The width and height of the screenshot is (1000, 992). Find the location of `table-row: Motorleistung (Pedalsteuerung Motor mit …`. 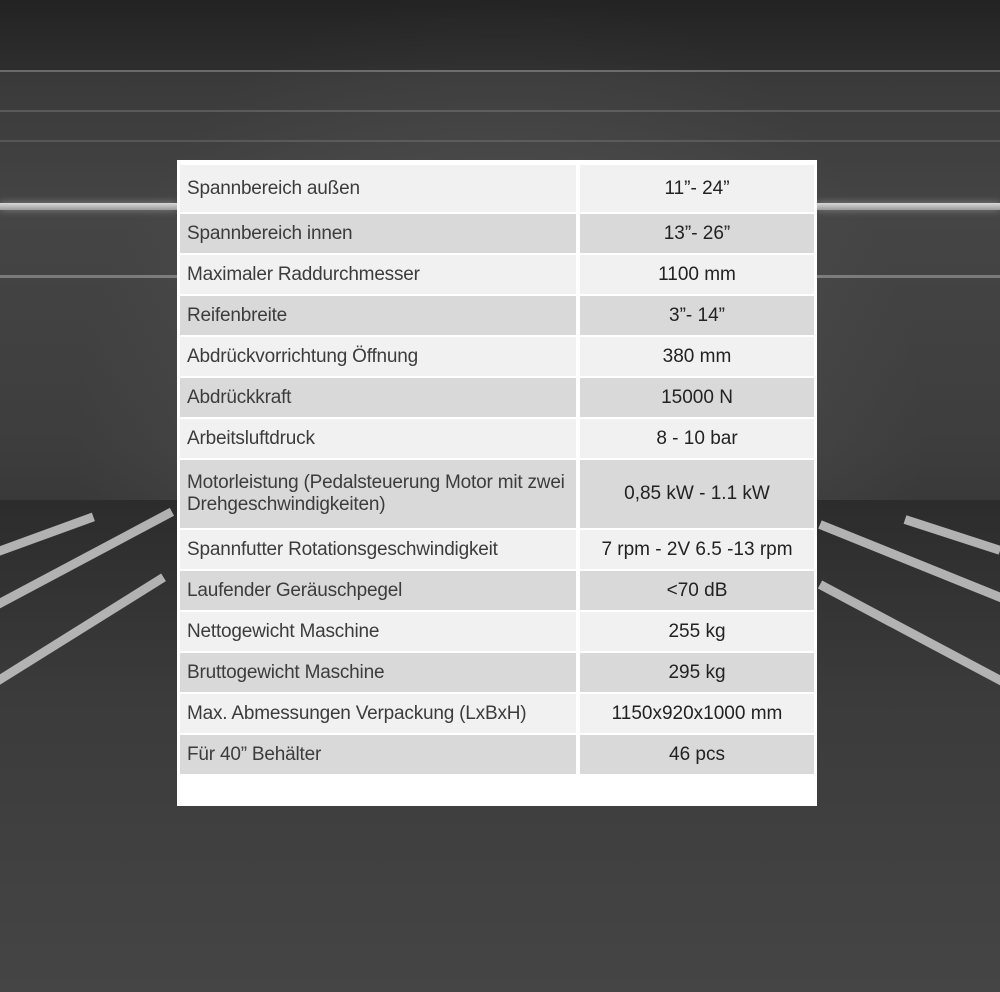

table-row: Motorleistung (Pedalsteuerung Motor mit … is located at coordinates (497, 494).